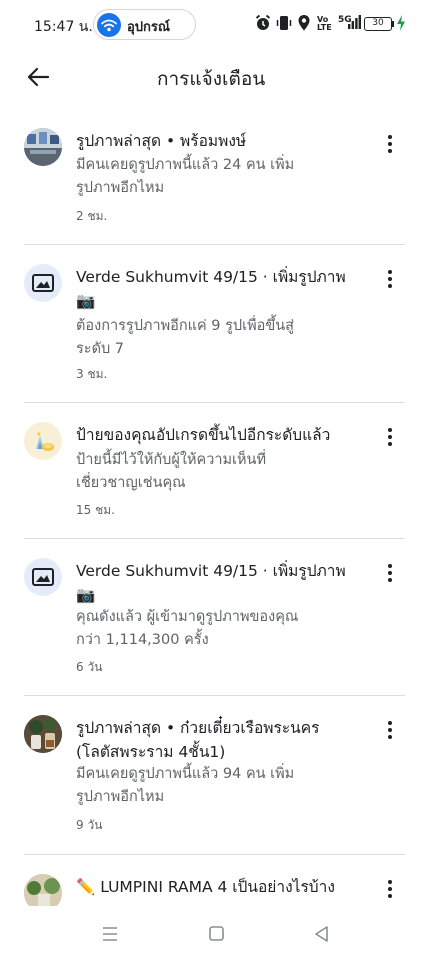  I want to click on notification-title: ✏️ LUMPINI RAMA 4 เป็นอย่างไรบ้าง, so click(205, 887).